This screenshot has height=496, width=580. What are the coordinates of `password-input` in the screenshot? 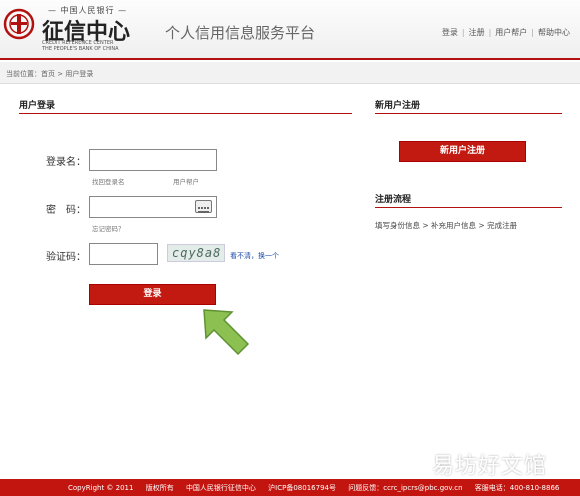 It's located at (153, 207).